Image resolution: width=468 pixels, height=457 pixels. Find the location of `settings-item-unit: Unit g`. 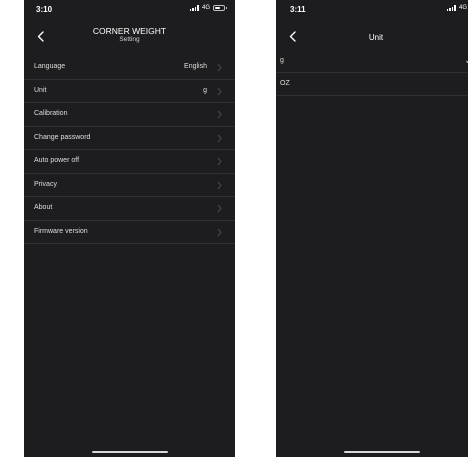

settings-item-unit: Unit g is located at coordinates (129, 91).